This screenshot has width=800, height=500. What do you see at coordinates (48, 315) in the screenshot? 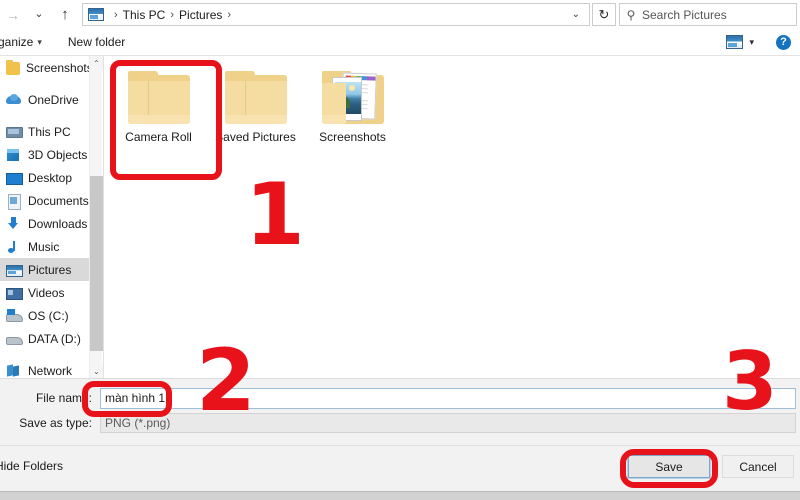
I see `sidebar-item-label: OS (C:)` at bounding box center [48, 315].